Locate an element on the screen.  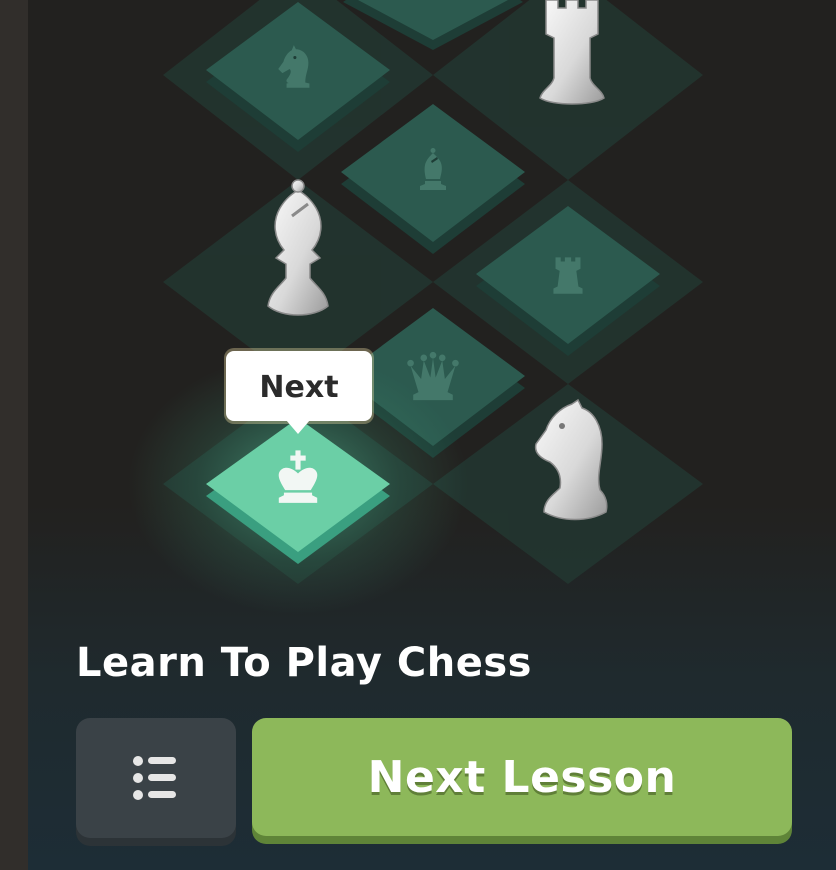
left-sidebar-edge is located at coordinates (14, 435).